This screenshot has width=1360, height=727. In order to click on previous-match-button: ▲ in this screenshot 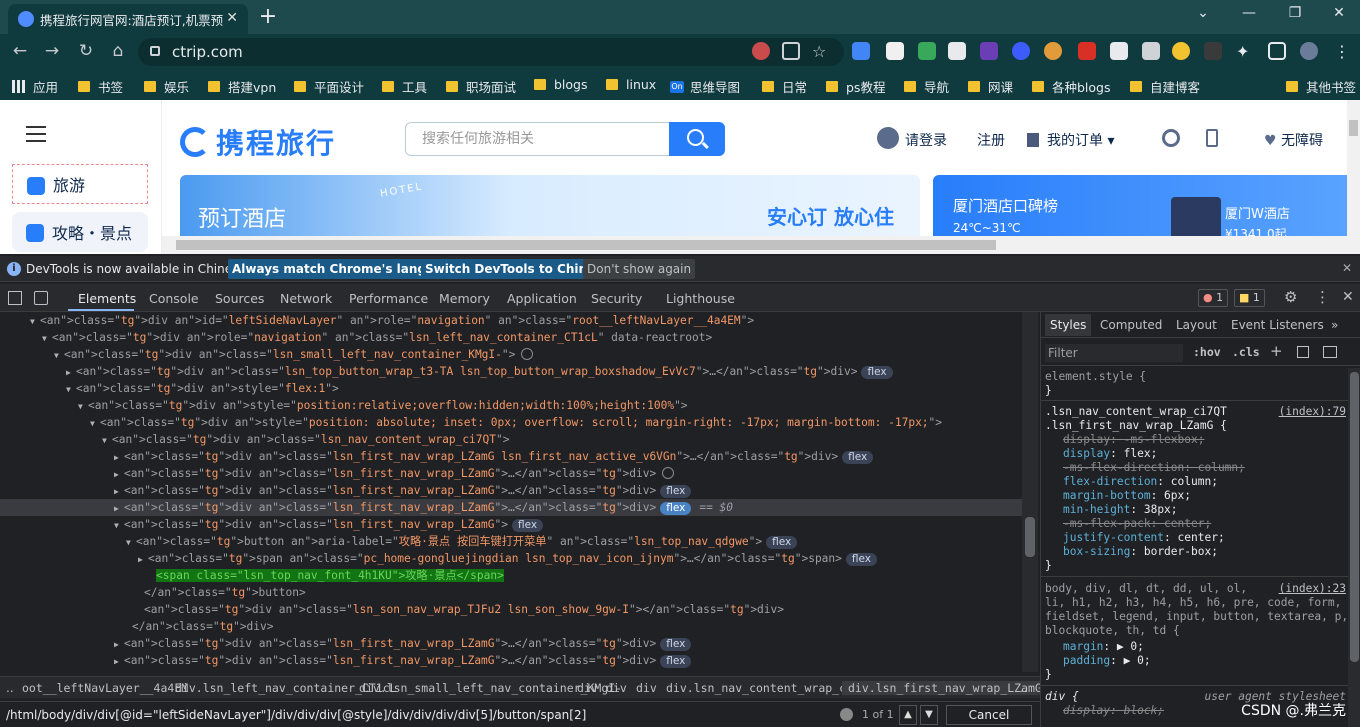, I will do `click(908, 715)`.